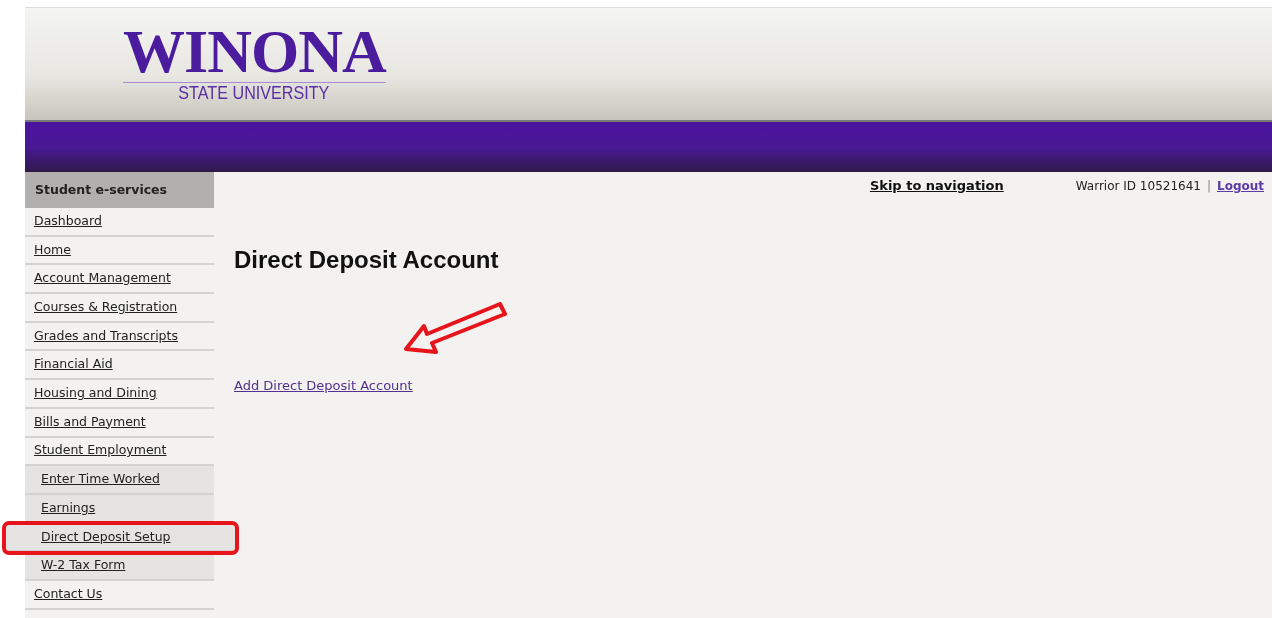 Image resolution: width=1272 pixels, height=618 pixels. I want to click on user-id: Warrior ID 10521641, so click(1138, 186).